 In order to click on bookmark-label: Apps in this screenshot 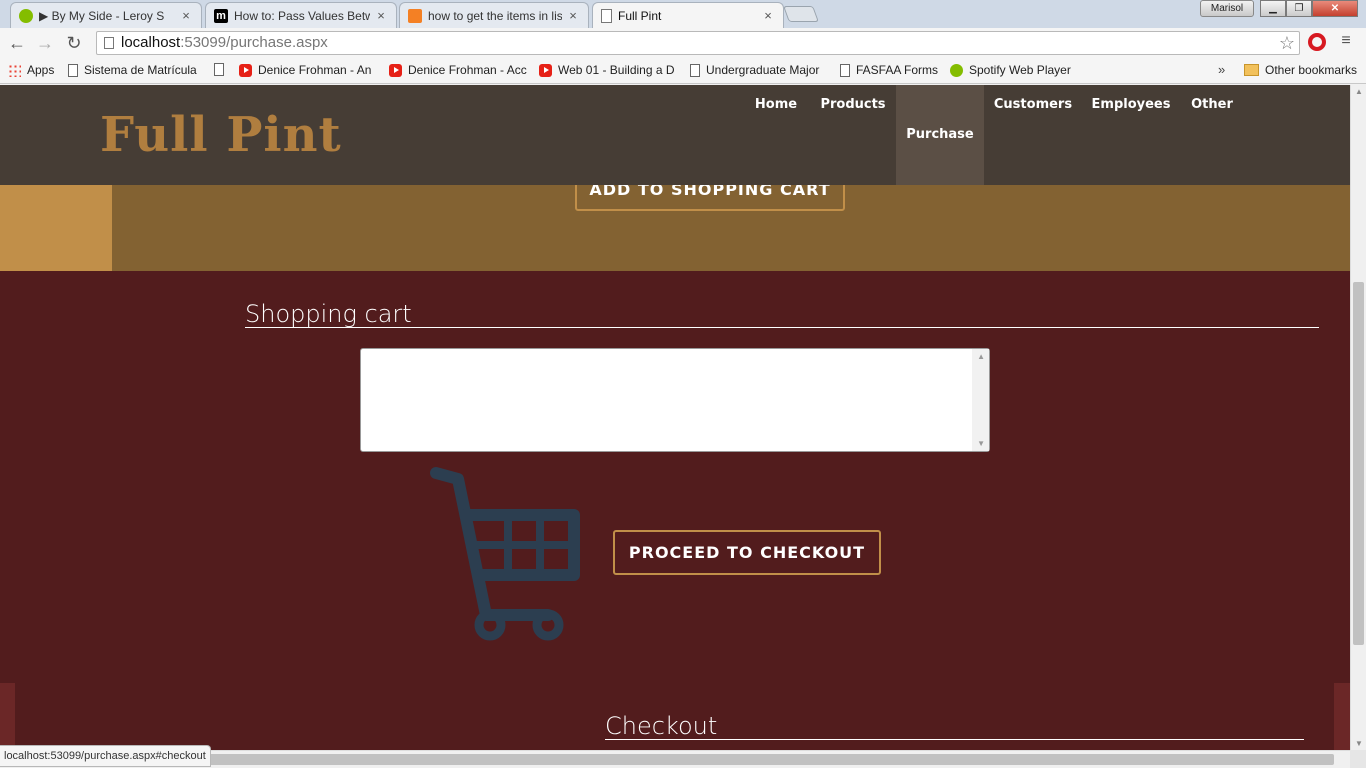, I will do `click(41, 70)`.